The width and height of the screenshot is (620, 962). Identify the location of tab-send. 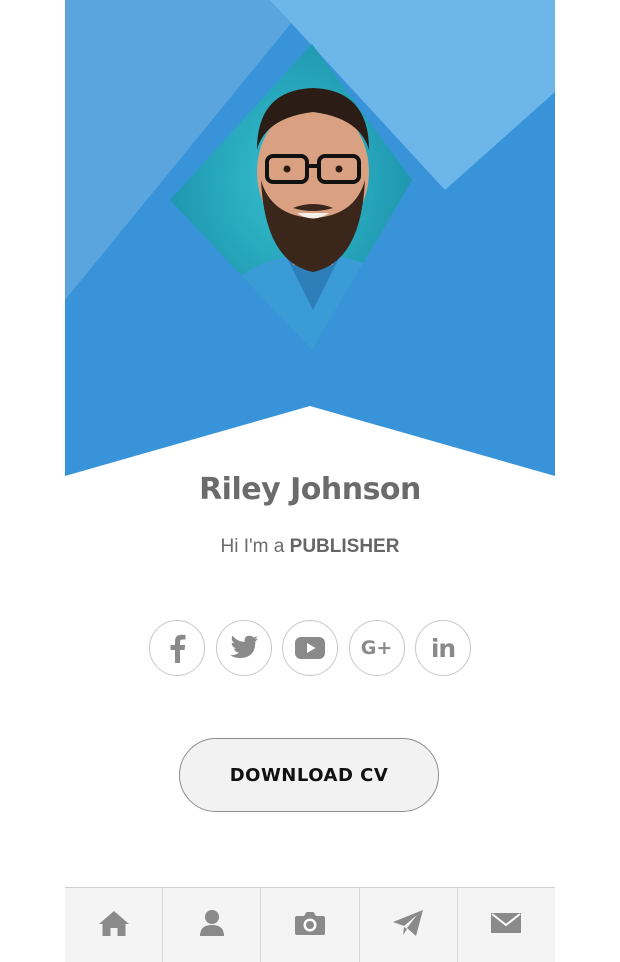
(409, 925).